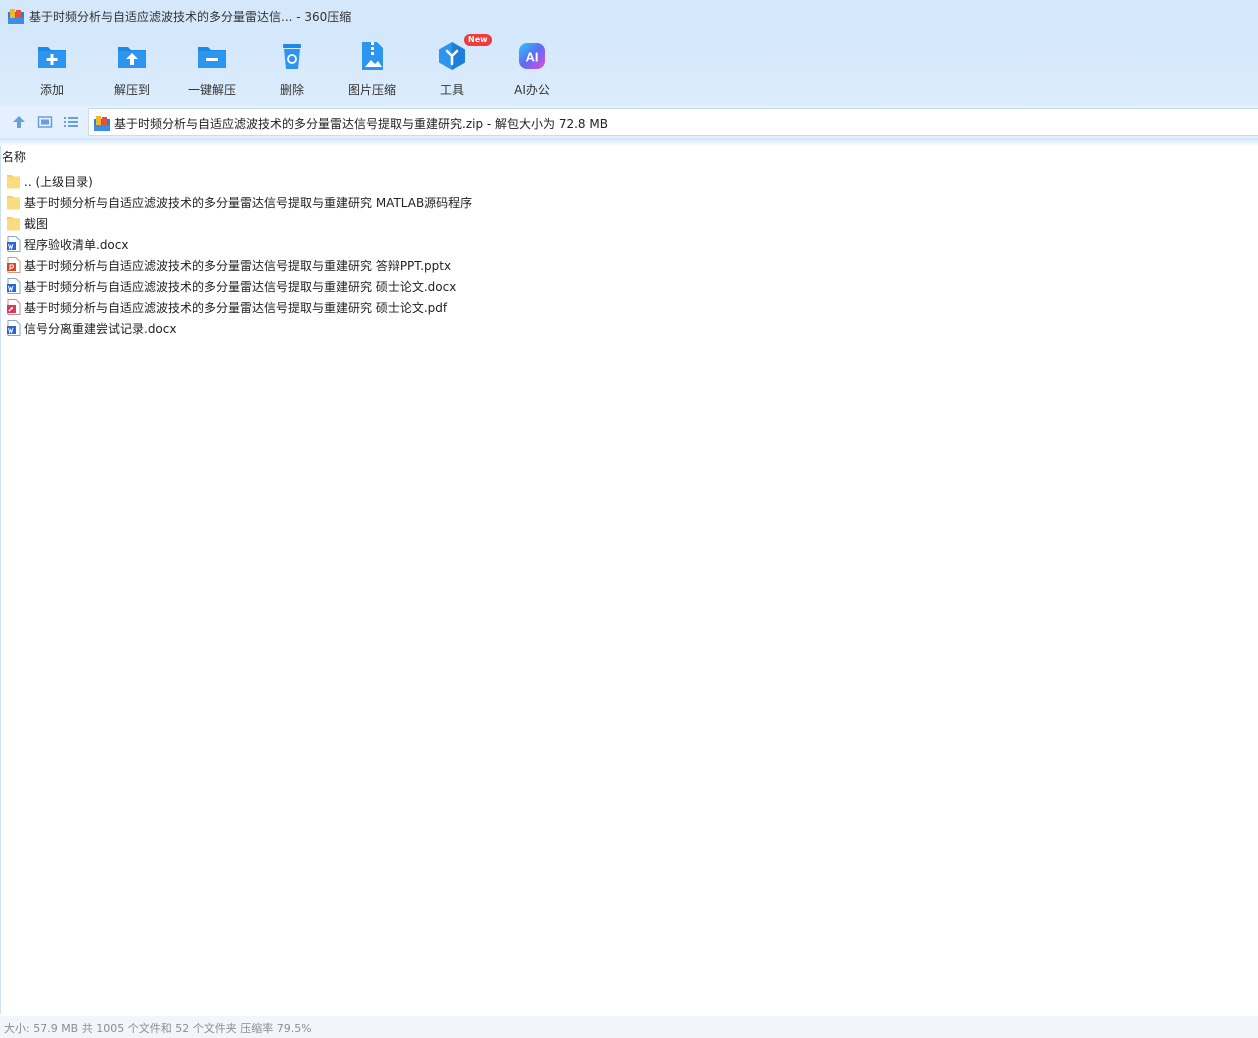 Image resolution: width=1258 pixels, height=1038 pixels. Describe the element at coordinates (14, 156) in the screenshot. I see `column-header-name: 名称` at that location.